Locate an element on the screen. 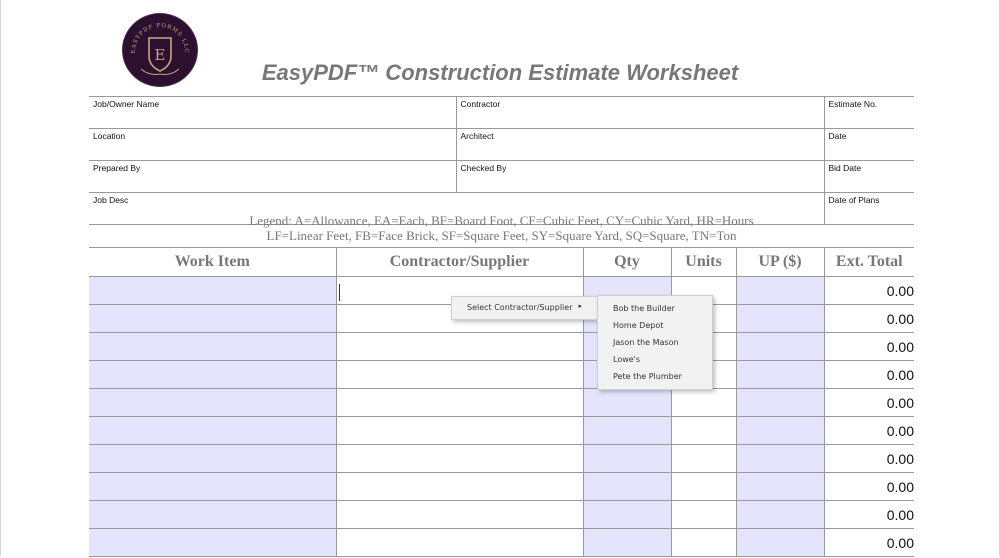 The width and height of the screenshot is (1000, 558). select-contractor-menu-item: Select Contractor/Supplier ▸ is located at coordinates (524, 308).